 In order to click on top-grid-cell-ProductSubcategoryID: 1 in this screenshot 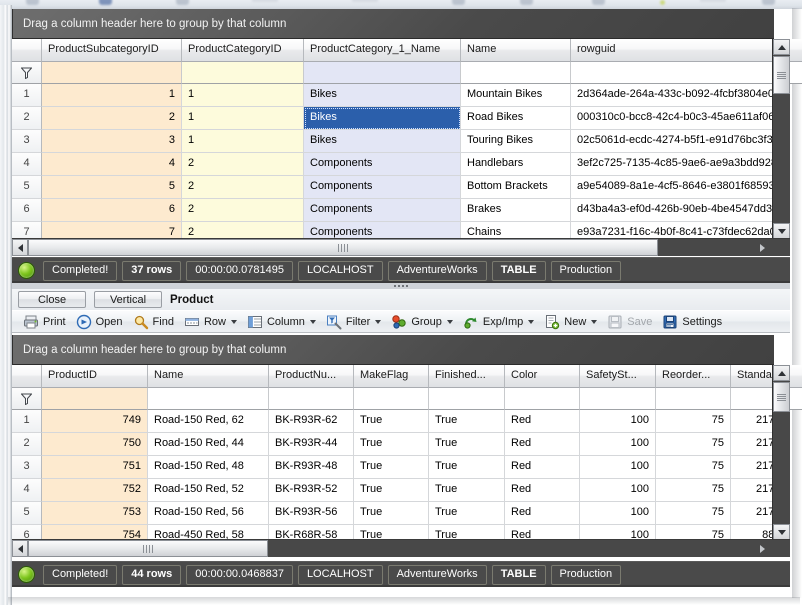, I will do `click(112, 95)`.